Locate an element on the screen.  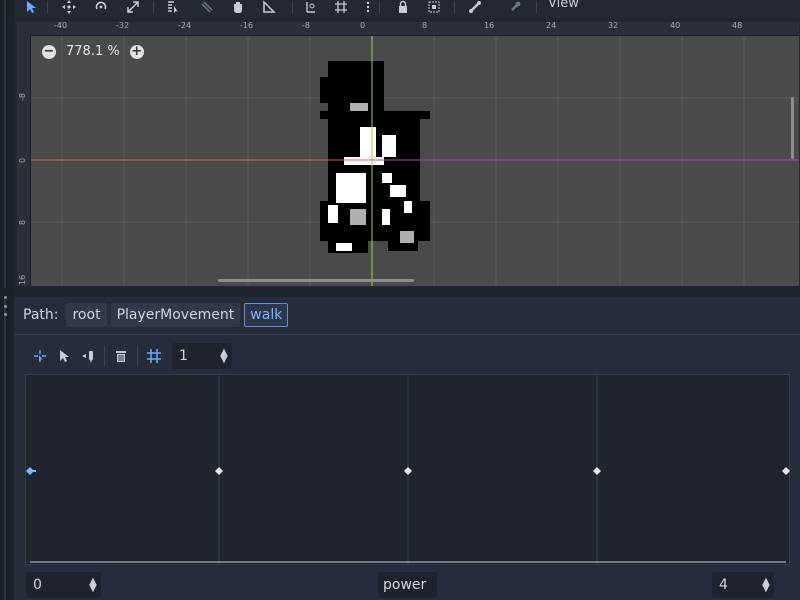
ruler-icon is located at coordinates (207, 7).